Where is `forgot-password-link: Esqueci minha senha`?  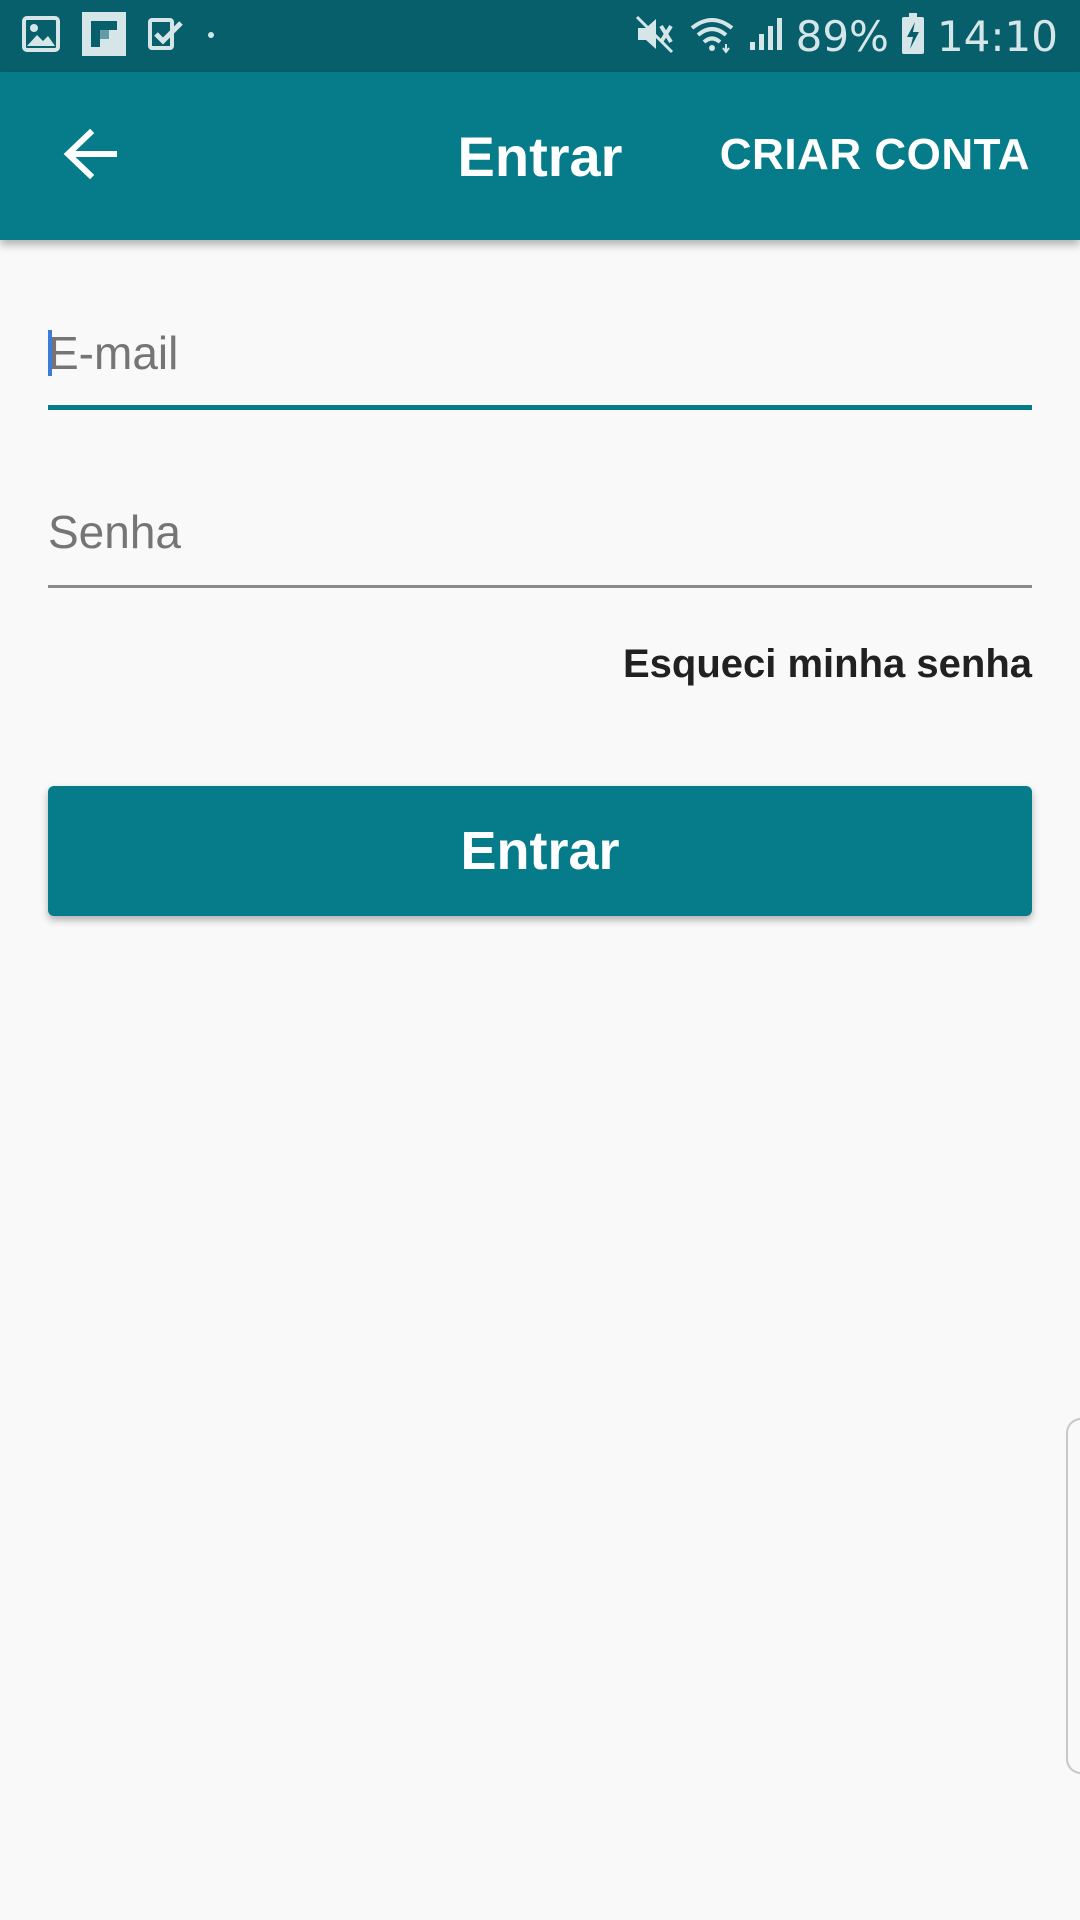
forgot-password-link: Esqueci minha senha is located at coordinates (827, 664).